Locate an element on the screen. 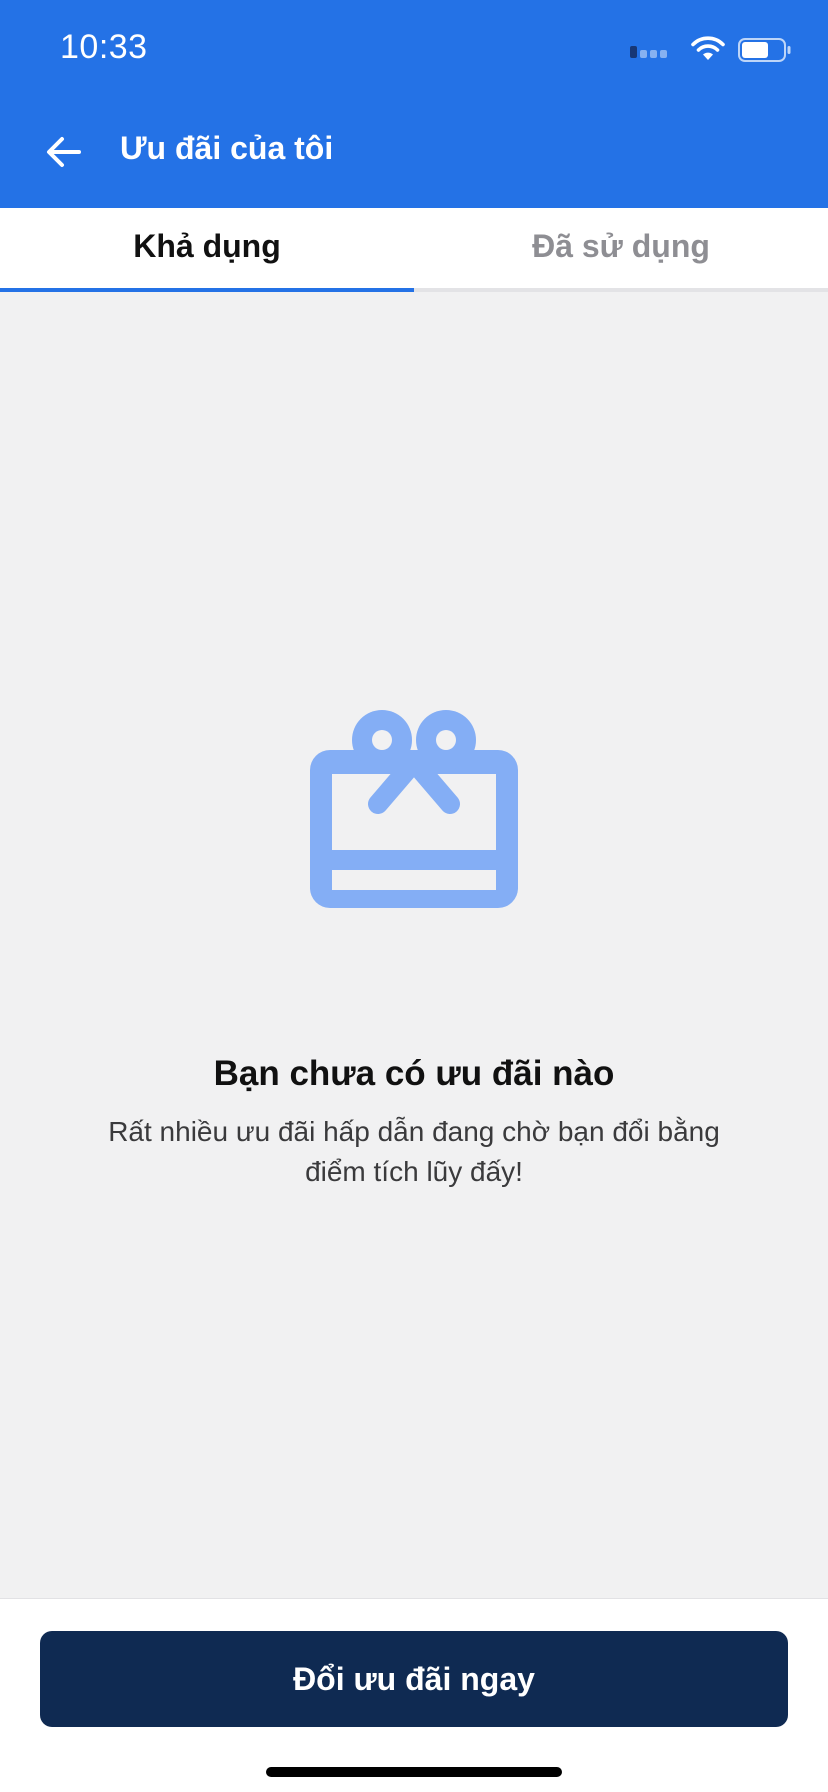 The height and width of the screenshot is (1792, 828). arrow-left-icon is located at coordinates (64, 152).